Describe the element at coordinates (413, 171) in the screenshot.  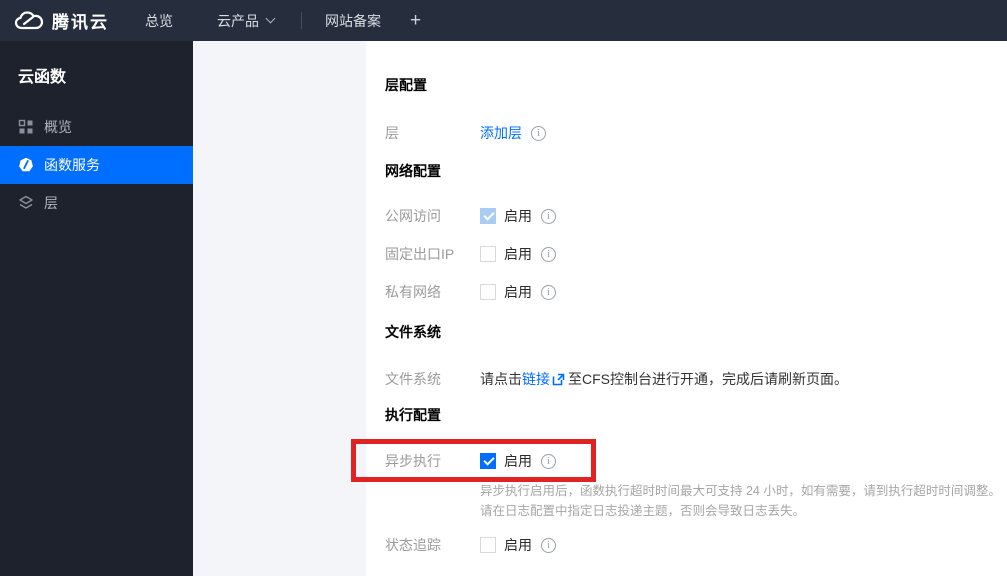
I see `section-title-network-config: 网络配置` at that location.